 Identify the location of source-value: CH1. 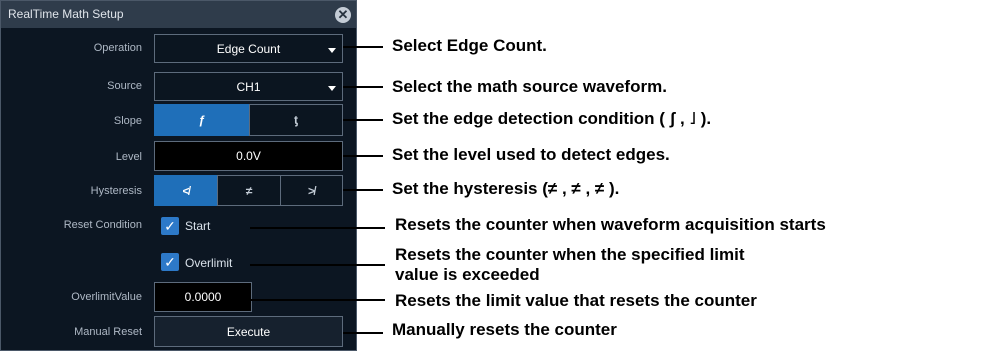
(248, 86).